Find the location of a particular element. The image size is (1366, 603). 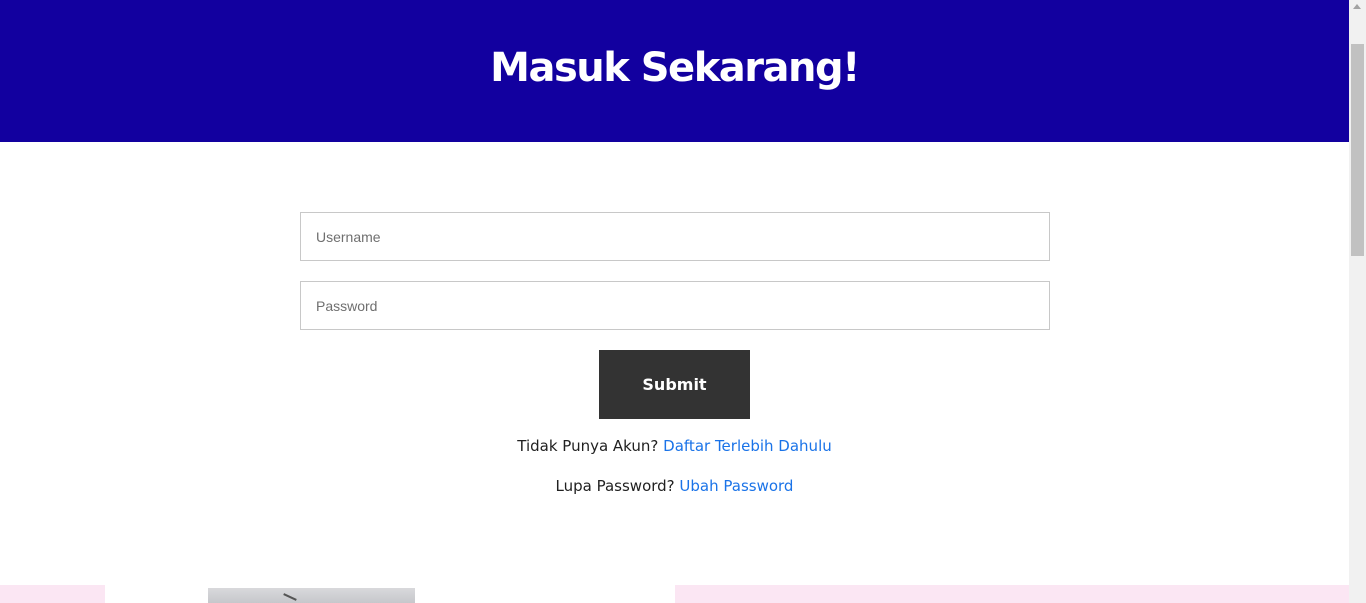

footer-band-right is located at coordinates (1012, 594).